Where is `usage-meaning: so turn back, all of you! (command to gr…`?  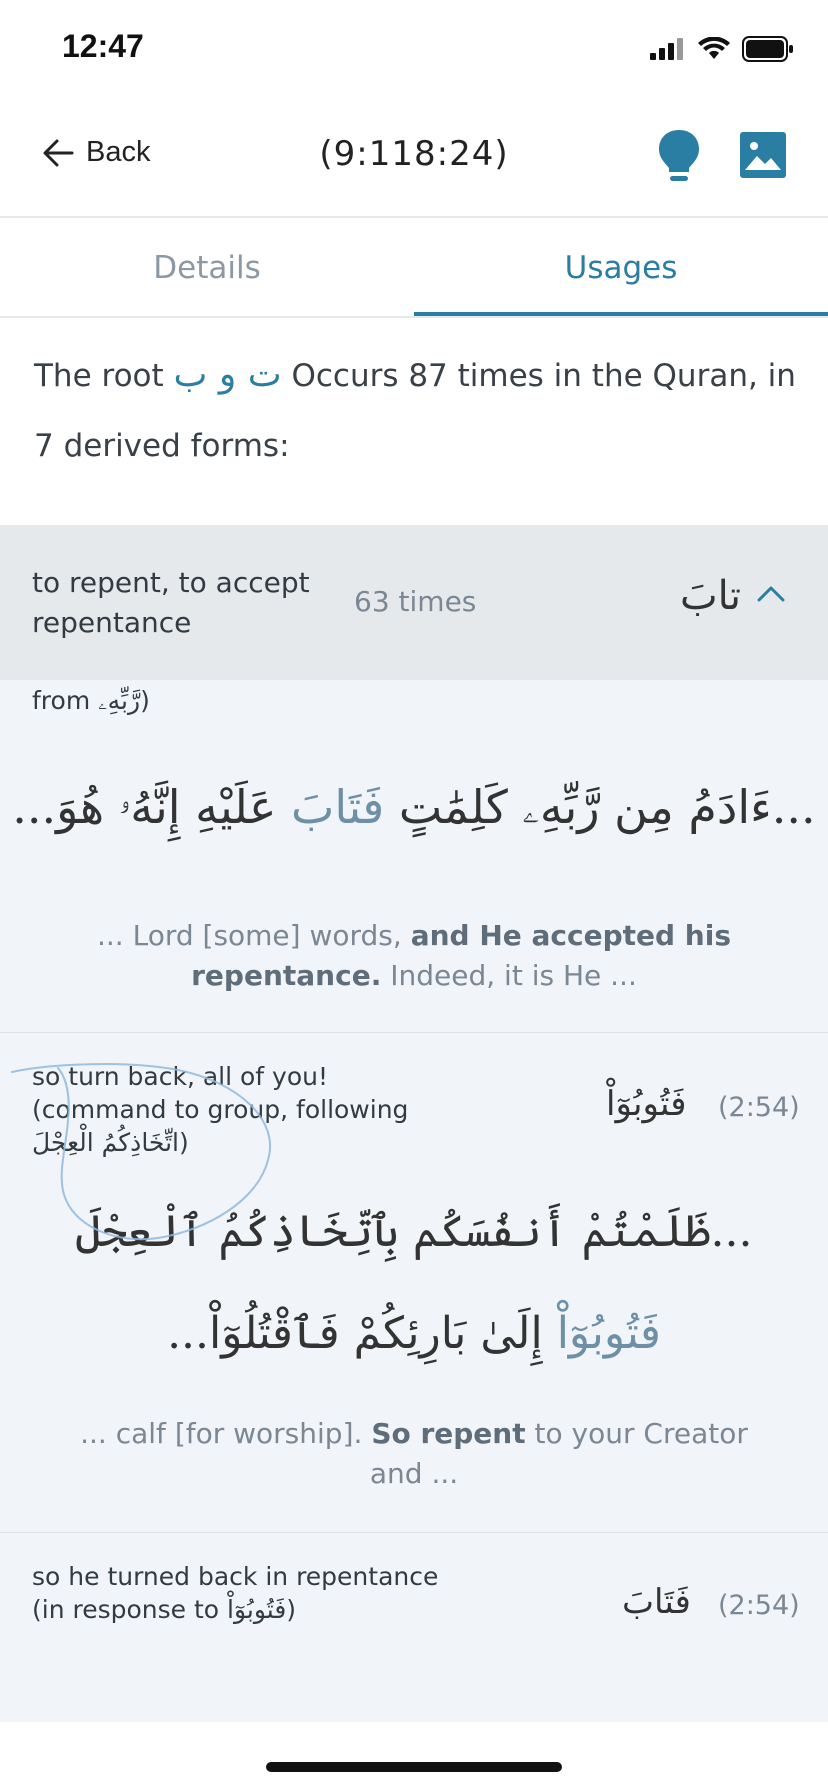
usage-meaning: so turn back, all of you! (command to gr… is located at coordinates (220, 1109).